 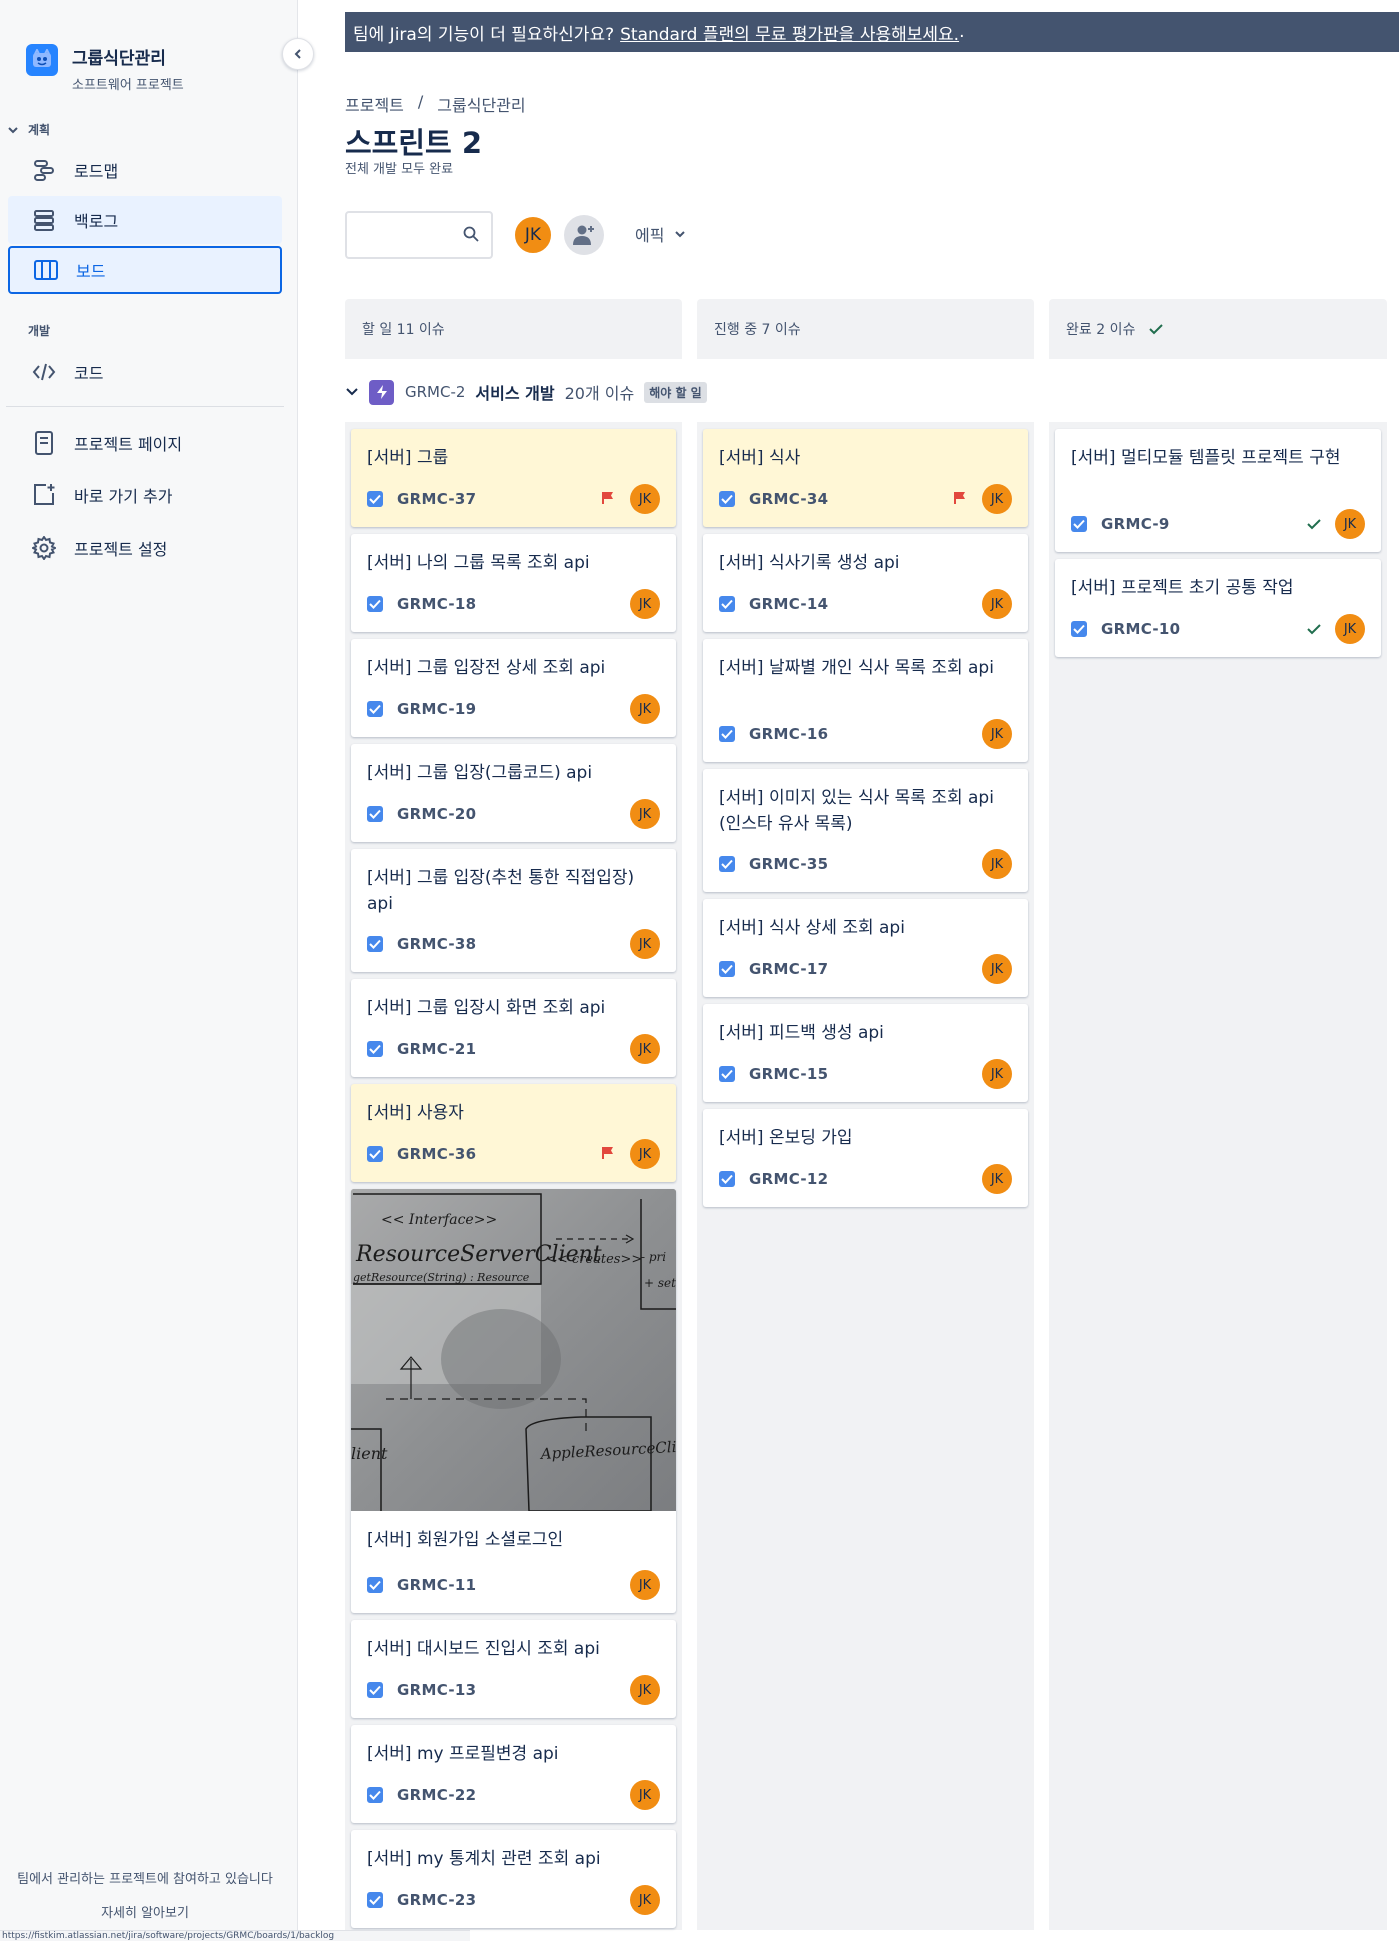 I want to click on issue-card: [서버] 식사 GRMC-34 JK, so click(x=865, y=478).